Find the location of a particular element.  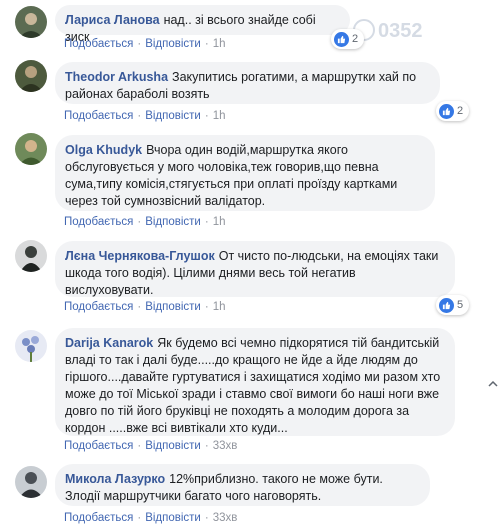

comment-author: Theodor Arkusha is located at coordinates (116, 77).